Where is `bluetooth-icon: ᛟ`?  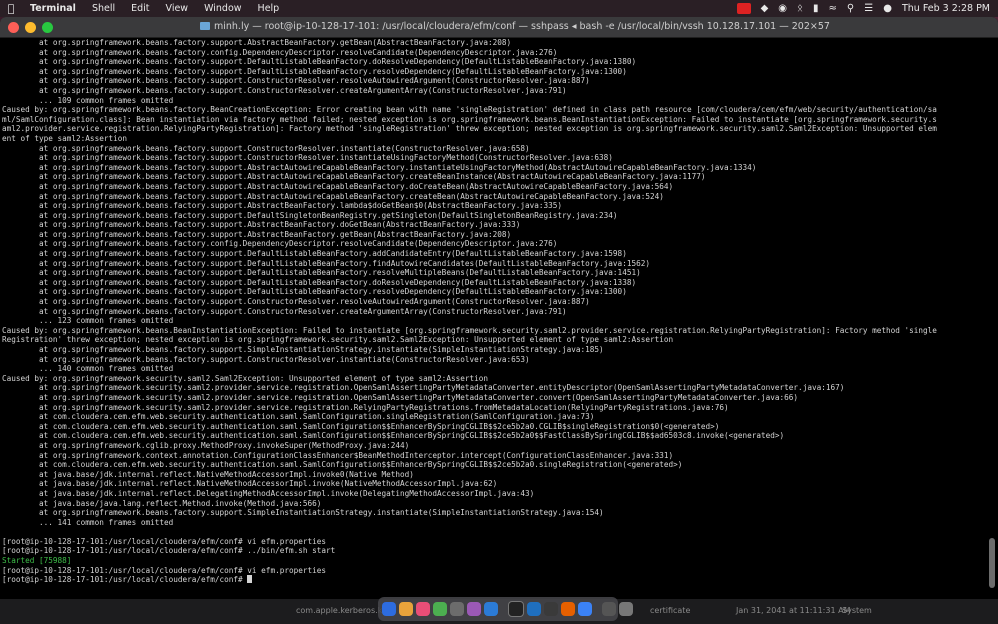
bluetooth-icon: ᛟ is located at coordinates (800, 8).